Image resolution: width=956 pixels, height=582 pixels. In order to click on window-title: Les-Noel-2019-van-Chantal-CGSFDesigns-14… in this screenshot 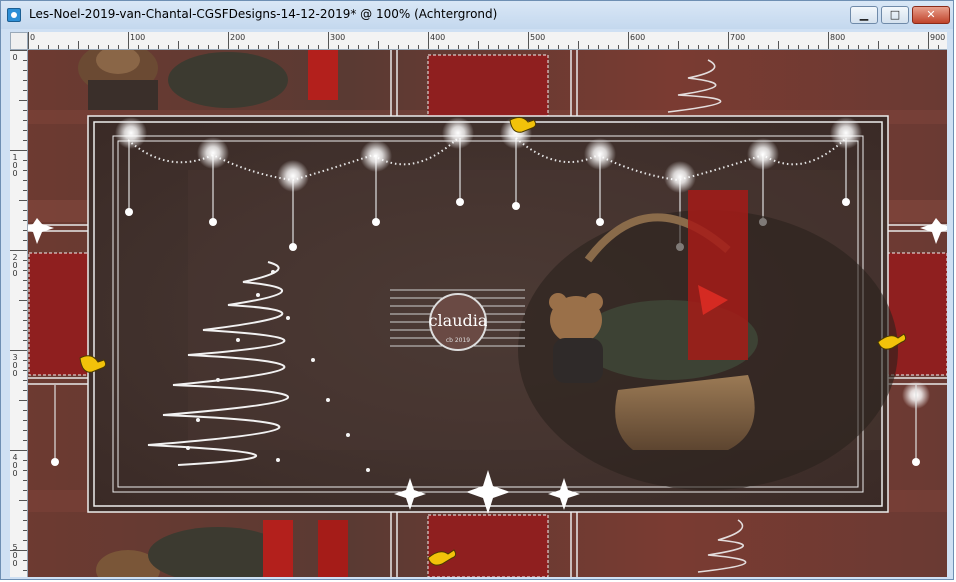, I will do `click(263, 14)`.